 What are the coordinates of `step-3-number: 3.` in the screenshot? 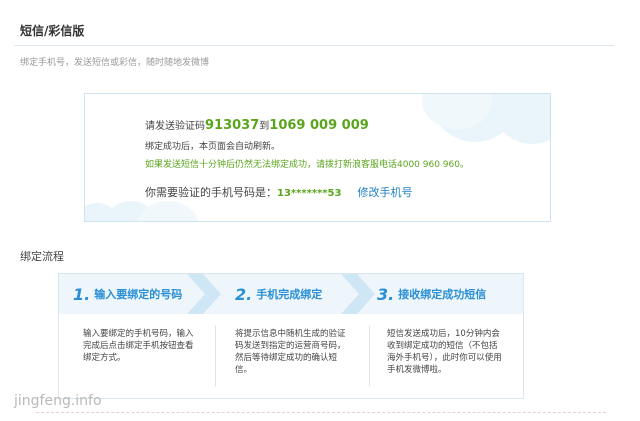 It's located at (386, 294).